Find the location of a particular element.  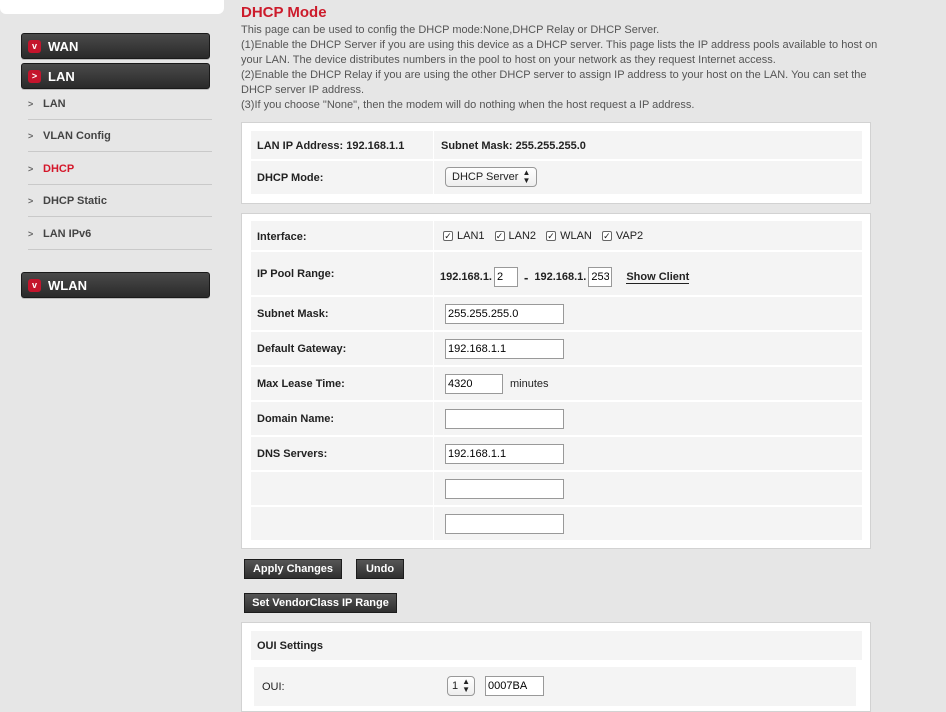

oui-input is located at coordinates (515, 686).